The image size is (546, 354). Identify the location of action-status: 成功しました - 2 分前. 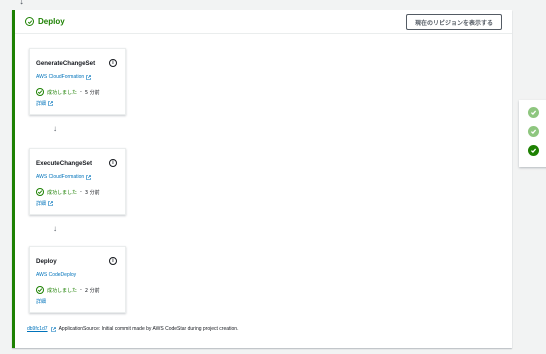
(68, 290).